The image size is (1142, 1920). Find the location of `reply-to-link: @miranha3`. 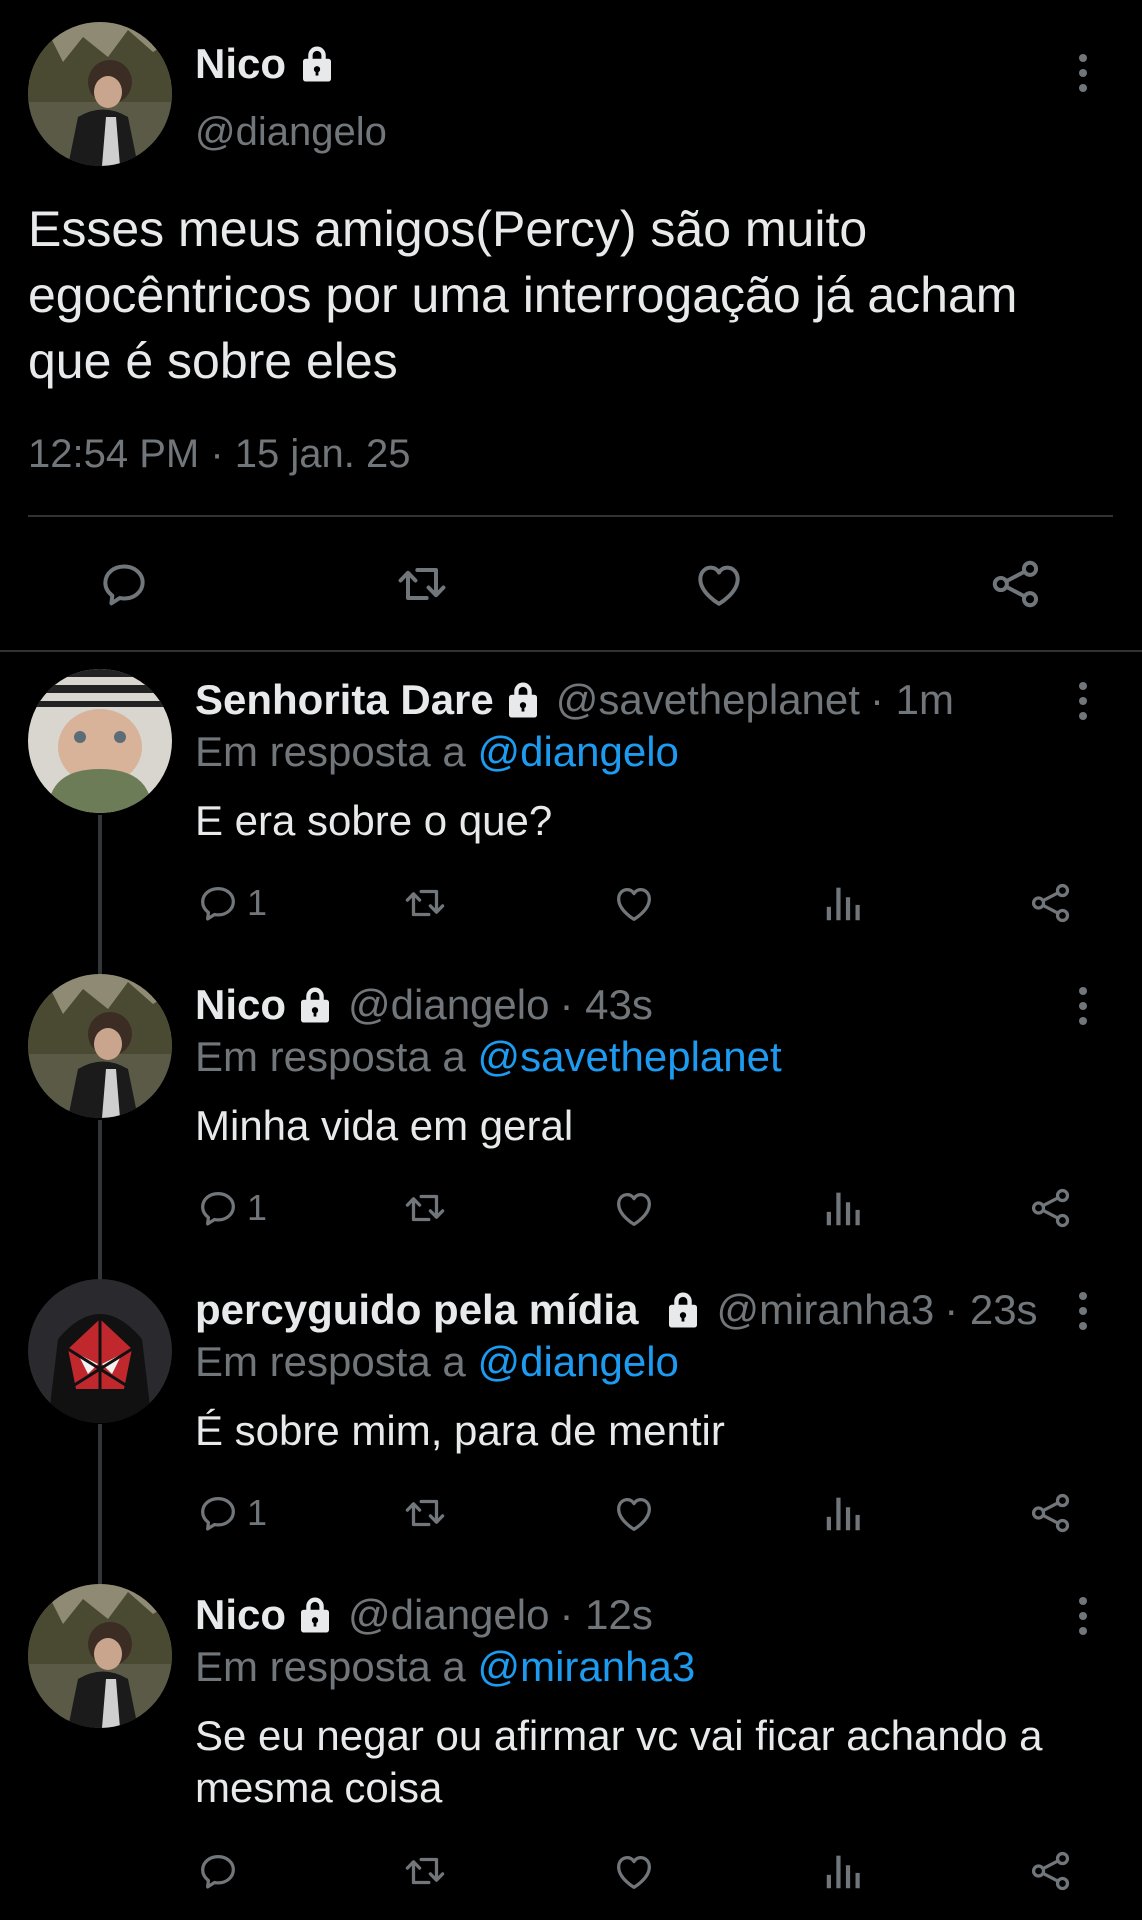

reply-to-link: @miranha3 is located at coordinates (586, 1666).